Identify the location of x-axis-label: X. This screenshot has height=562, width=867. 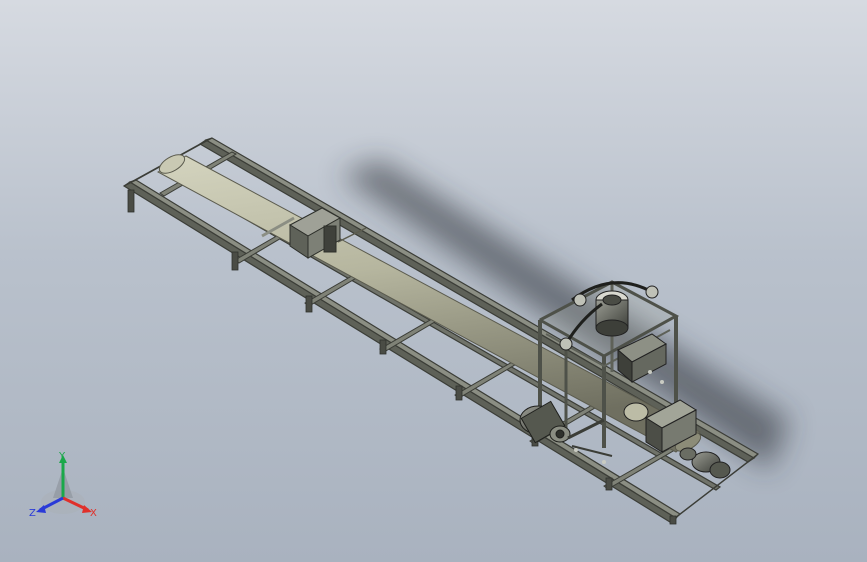
(93, 513).